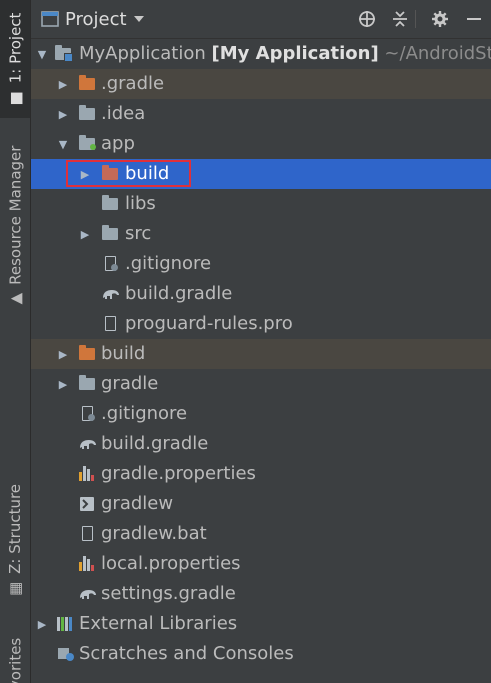 Image resolution: width=491 pixels, height=683 pixels. I want to click on tab-favorites: avorites, so click(15, 654).